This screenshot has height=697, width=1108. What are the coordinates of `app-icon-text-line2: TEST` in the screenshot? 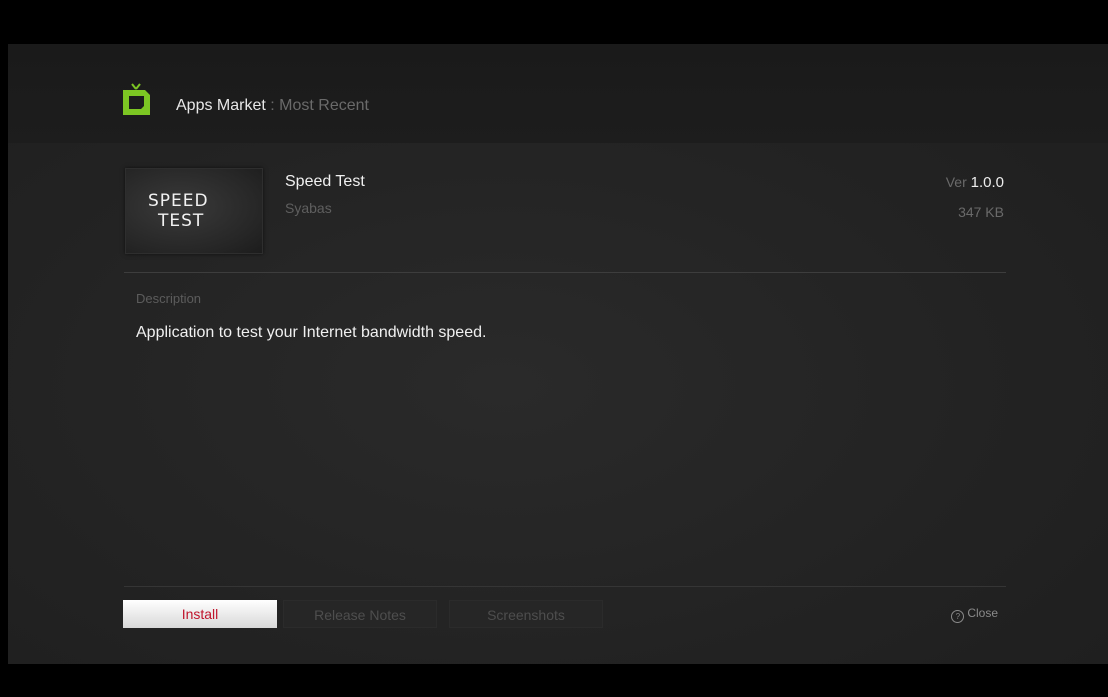 It's located at (181, 221).